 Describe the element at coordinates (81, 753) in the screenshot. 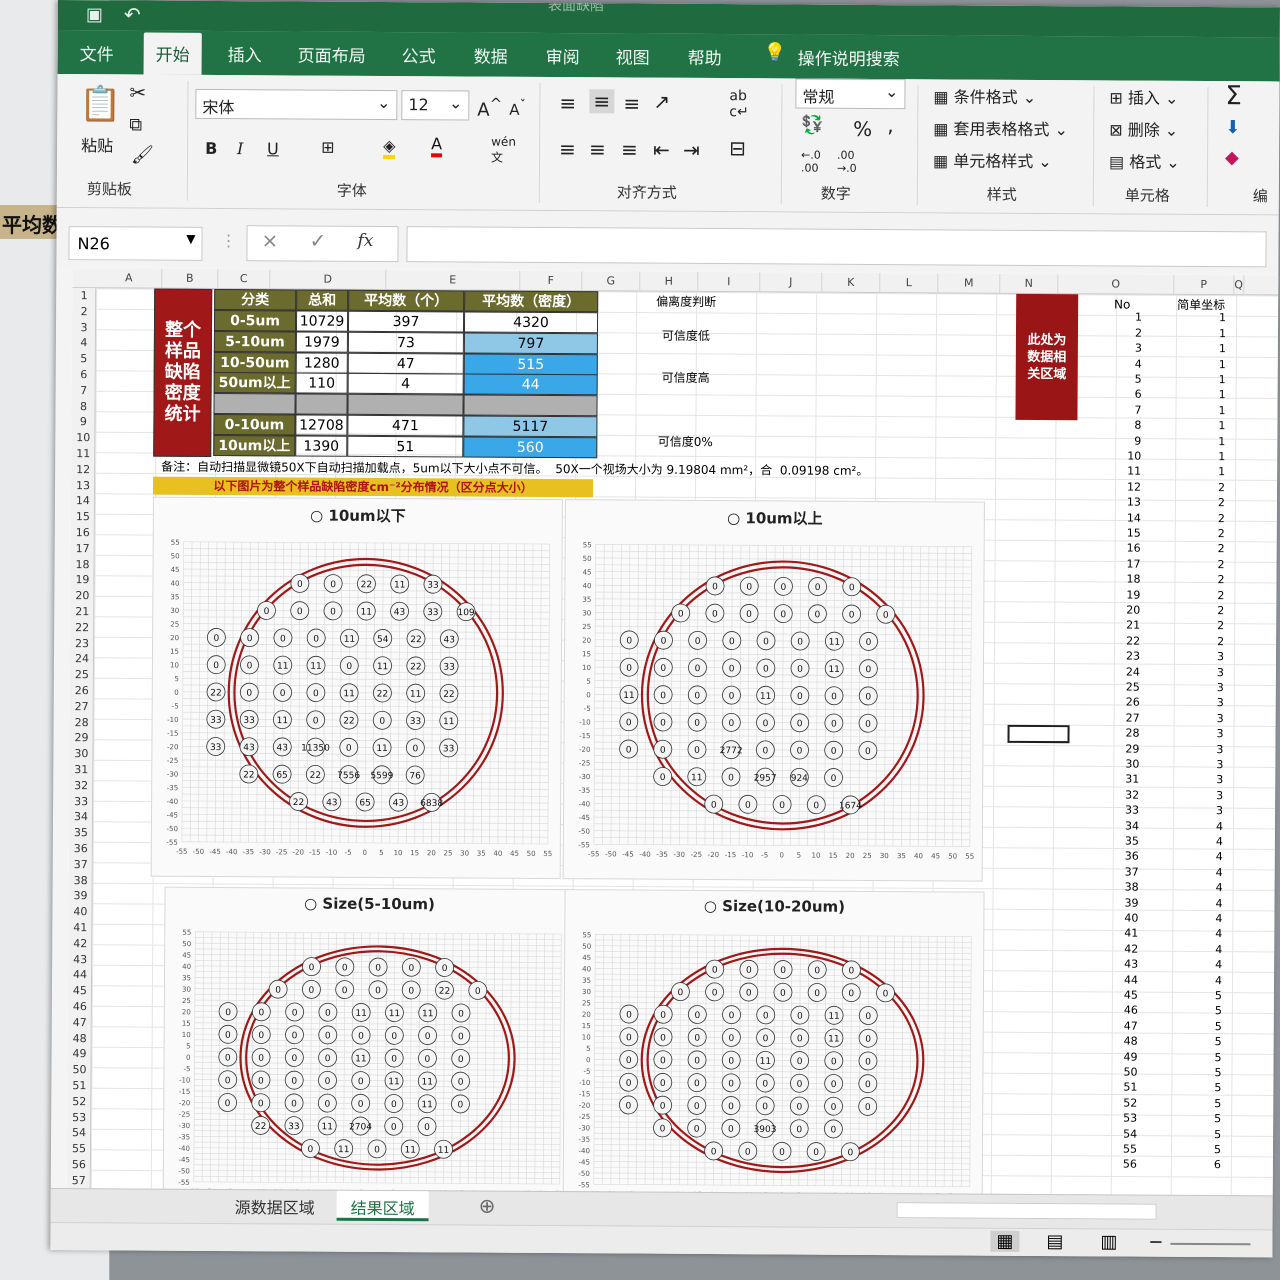

I see `row-header: 30` at that location.